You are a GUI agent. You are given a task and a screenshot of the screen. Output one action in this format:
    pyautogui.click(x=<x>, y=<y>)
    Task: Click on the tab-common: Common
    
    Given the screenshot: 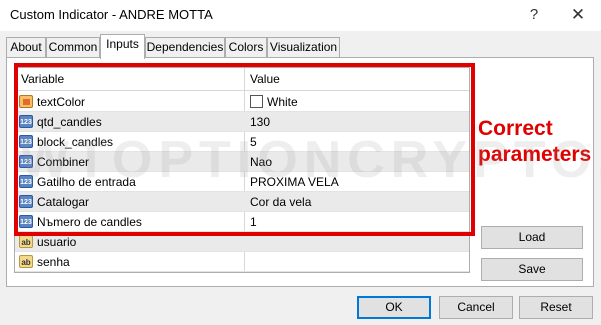 What is the action you would take?
    pyautogui.click(x=73, y=47)
    